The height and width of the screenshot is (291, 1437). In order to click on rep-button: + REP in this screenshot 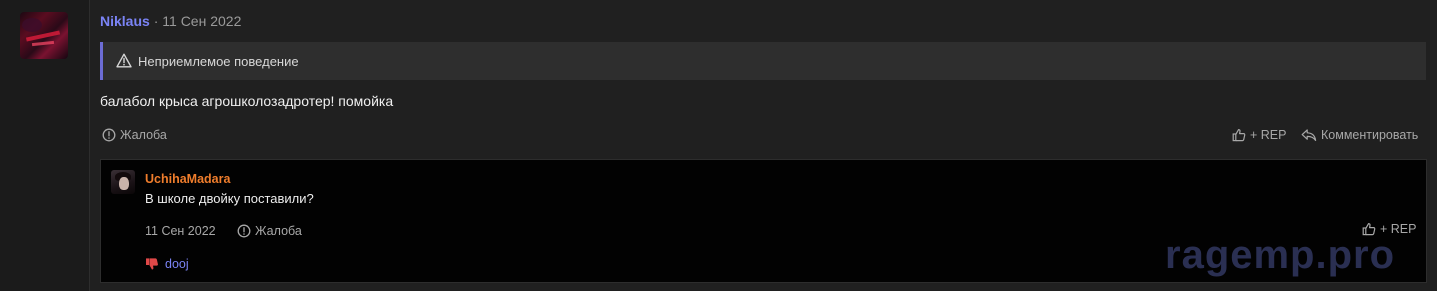, I will do `click(1259, 135)`.